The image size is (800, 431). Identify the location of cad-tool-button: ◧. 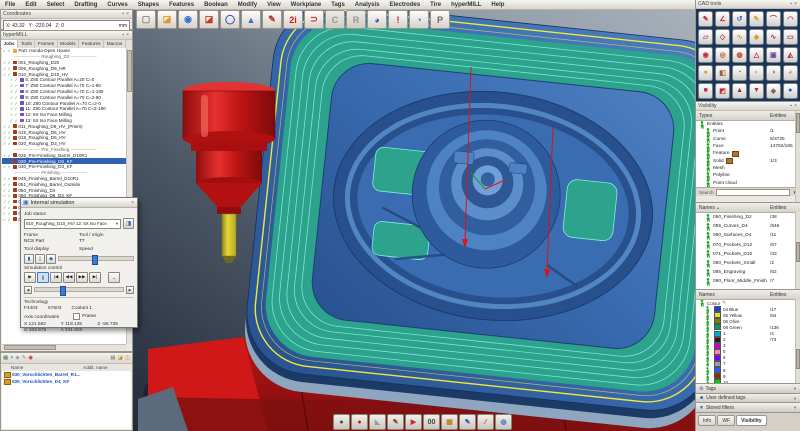
(722, 73).